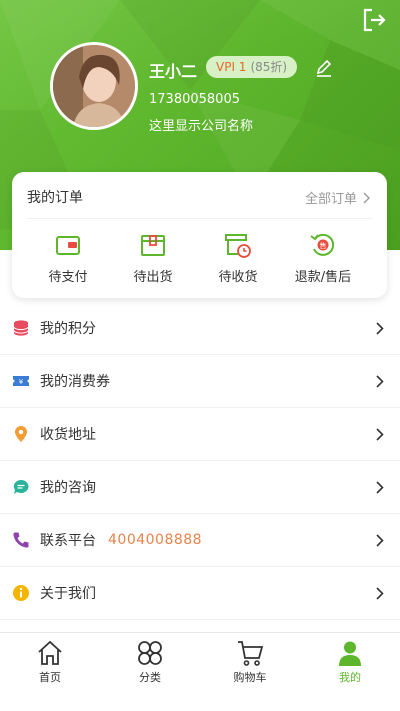 The height and width of the screenshot is (711, 400). What do you see at coordinates (269, 67) in the screenshot?
I see `vip-discount: (85折)` at bounding box center [269, 67].